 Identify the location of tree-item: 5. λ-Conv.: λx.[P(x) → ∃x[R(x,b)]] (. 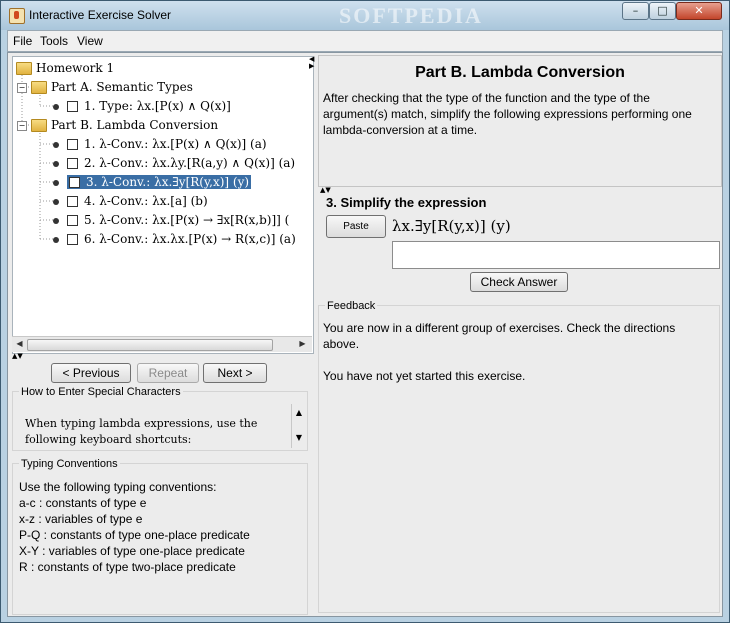
(171, 220).